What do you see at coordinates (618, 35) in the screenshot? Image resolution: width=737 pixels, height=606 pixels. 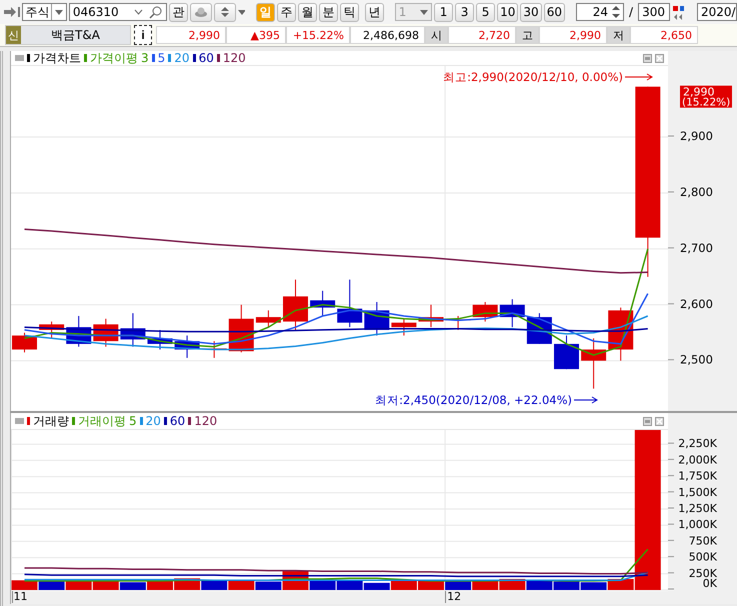 I see `price-label: 저` at bounding box center [618, 35].